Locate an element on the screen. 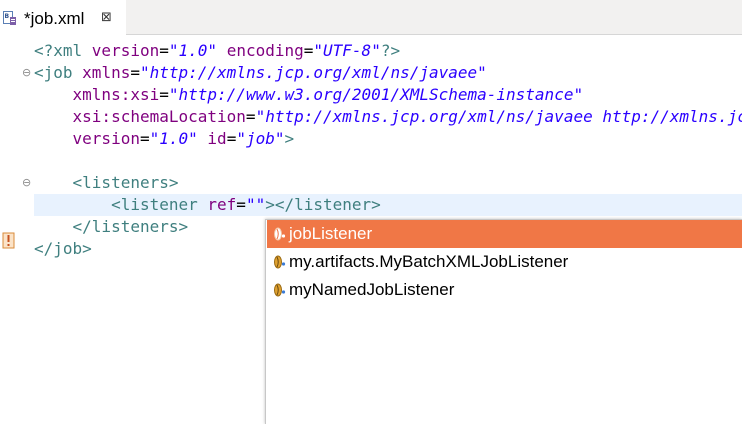 The image size is (742, 424). content-assist-item-label: my.artifacts.MyBatchXMLJobListener is located at coordinates (429, 261).